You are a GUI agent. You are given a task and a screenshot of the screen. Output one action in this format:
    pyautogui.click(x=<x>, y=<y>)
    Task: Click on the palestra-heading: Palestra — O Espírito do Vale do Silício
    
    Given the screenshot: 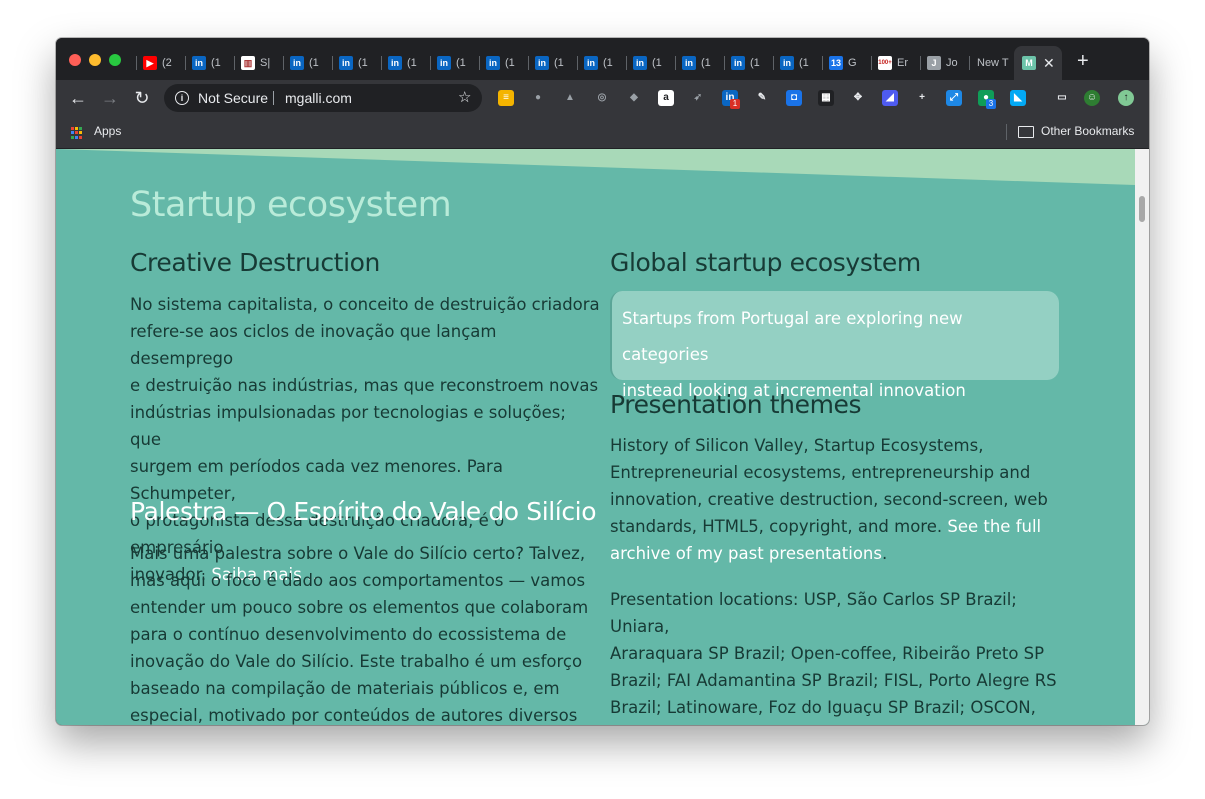 What is the action you would take?
    pyautogui.click(x=363, y=511)
    